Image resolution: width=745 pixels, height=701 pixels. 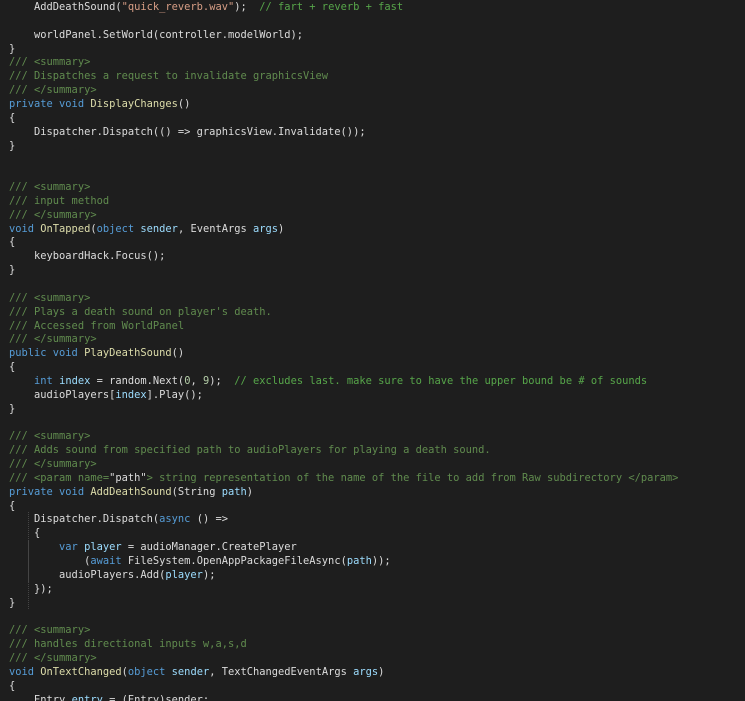 What do you see at coordinates (72, 547) in the screenshot?
I see `code-token: var` at bounding box center [72, 547].